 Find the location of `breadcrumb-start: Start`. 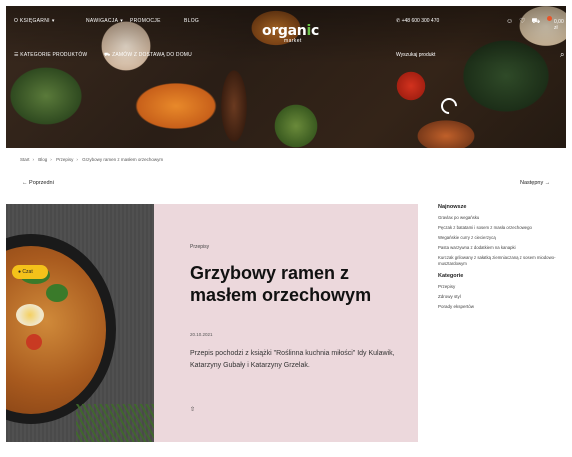

breadcrumb-start: Start is located at coordinates (25, 159).